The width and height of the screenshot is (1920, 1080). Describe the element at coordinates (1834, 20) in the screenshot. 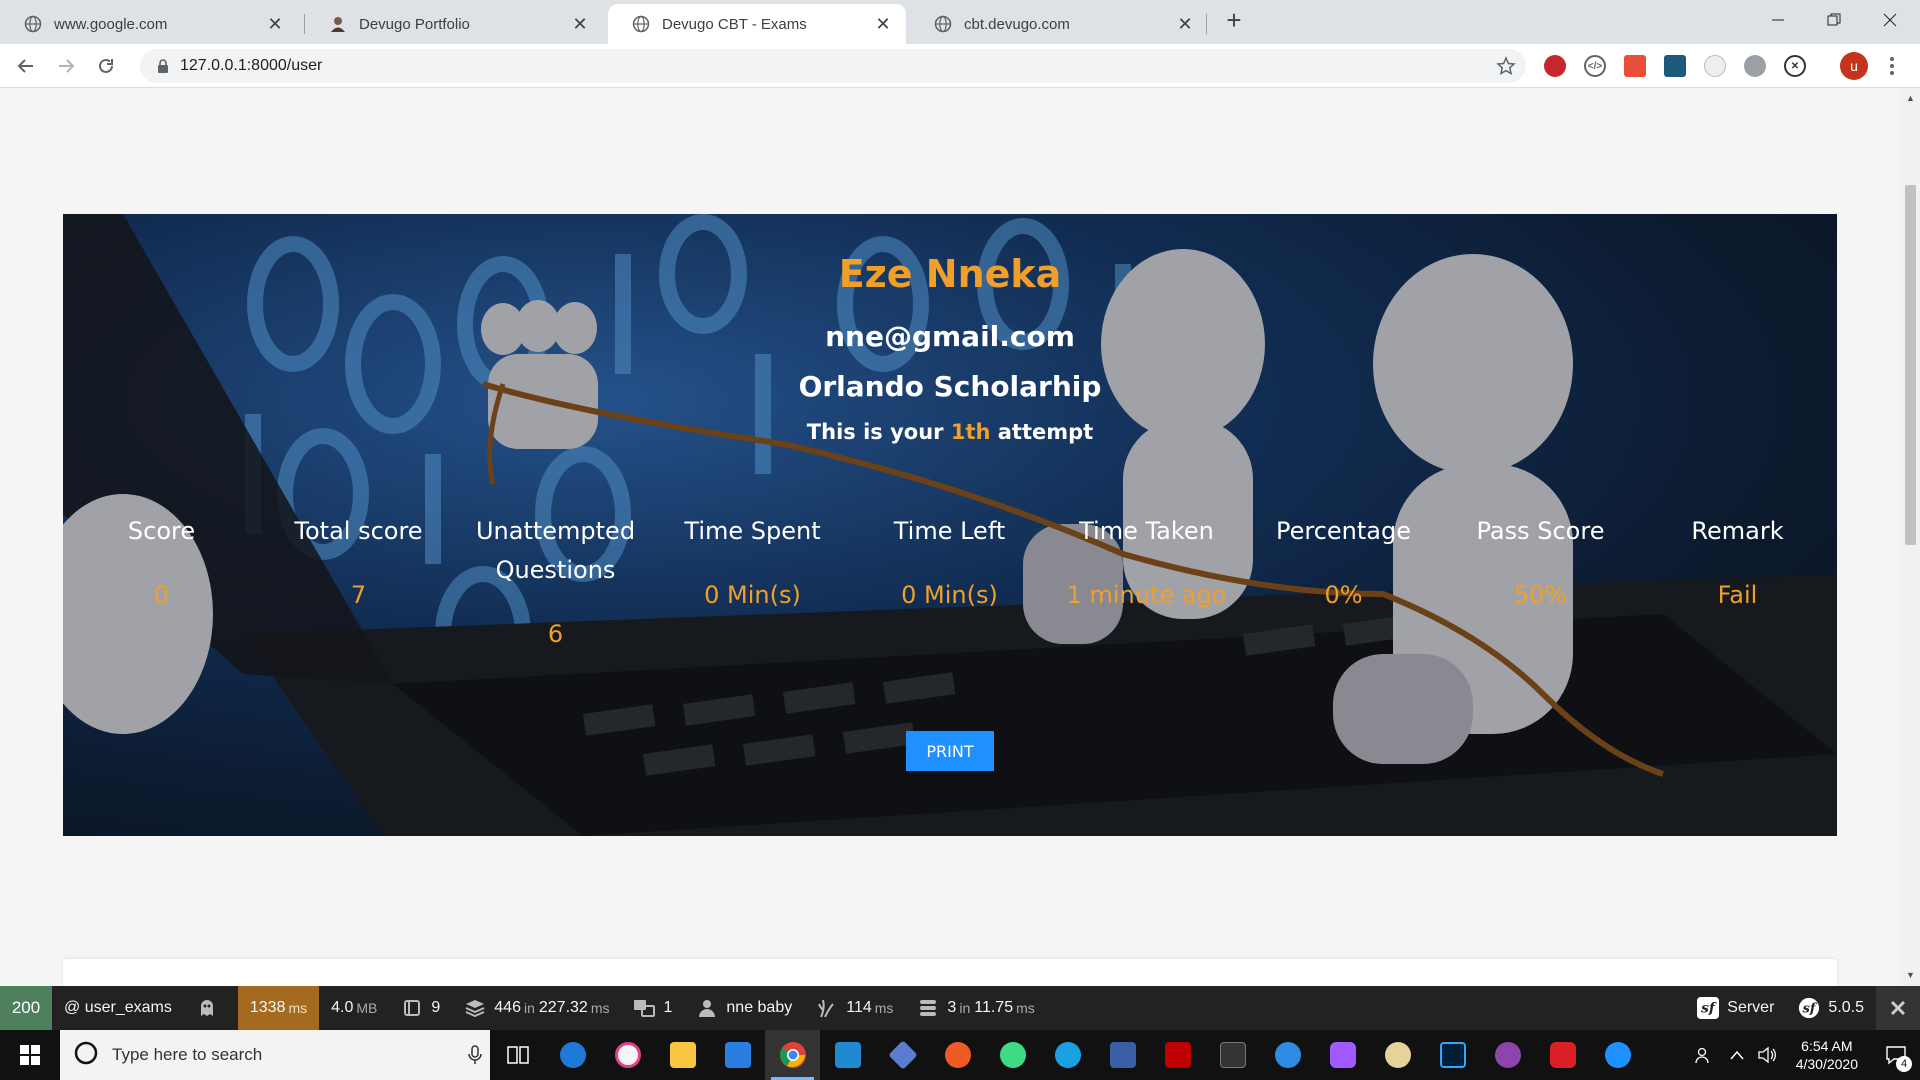

I see `restore-button` at that location.